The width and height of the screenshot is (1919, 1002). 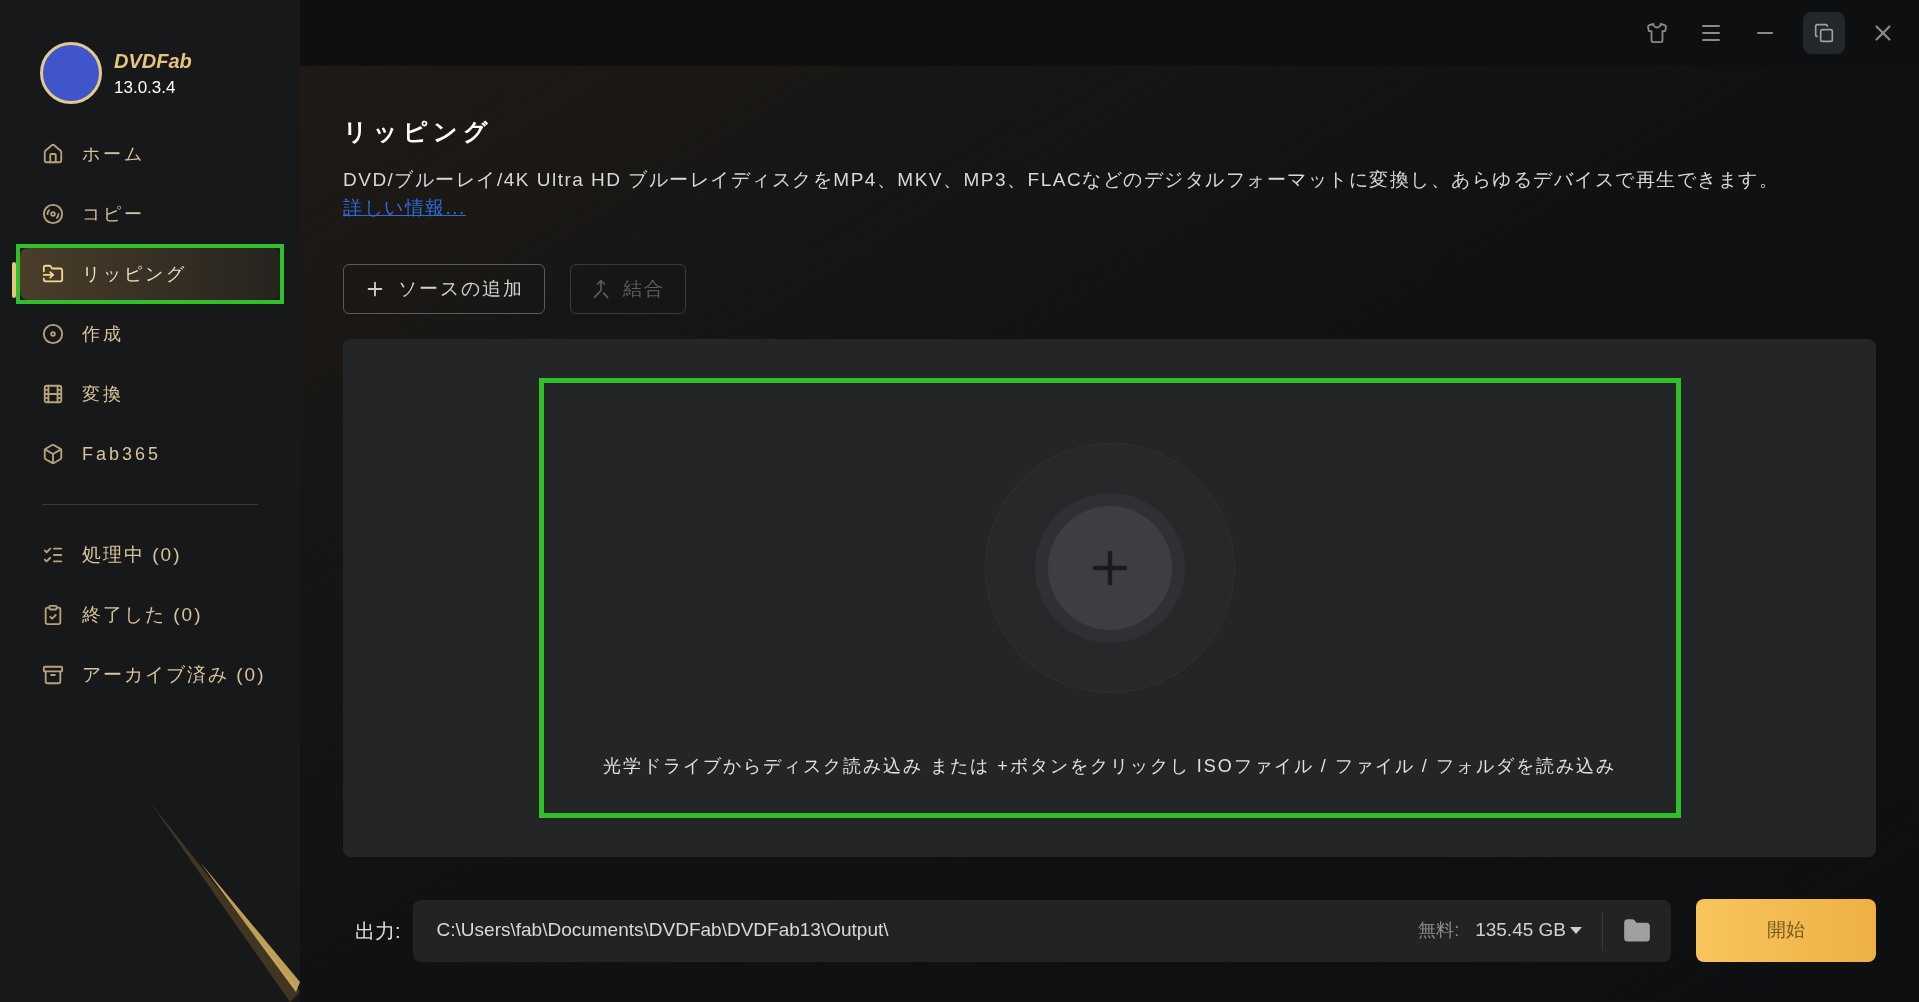 What do you see at coordinates (601, 289) in the screenshot?
I see `merge-icon` at bounding box center [601, 289].